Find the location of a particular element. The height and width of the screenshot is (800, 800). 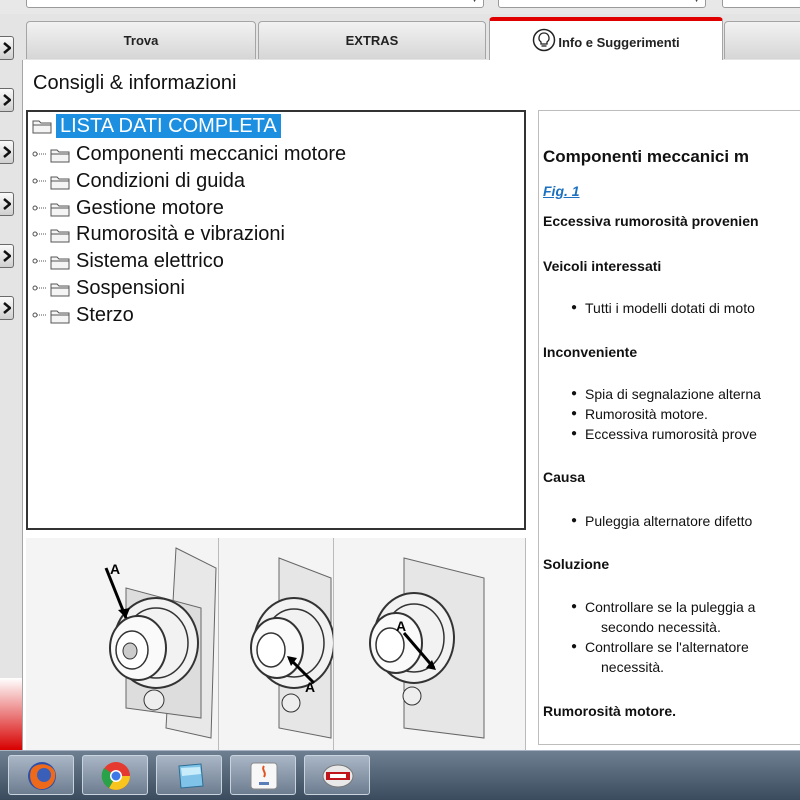

tab-label: Trova is located at coordinates (141, 40).